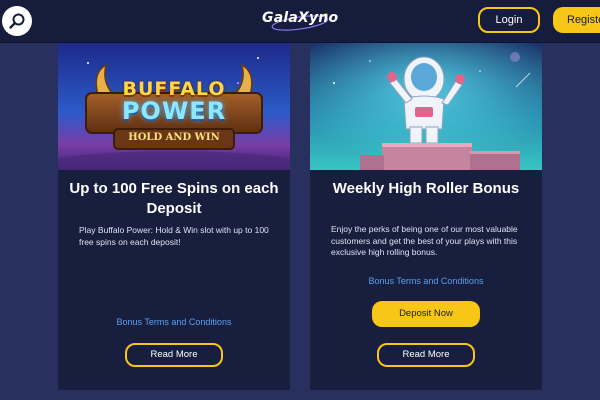 The height and width of the screenshot is (400, 600). What do you see at coordinates (509, 20) in the screenshot?
I see `login-button: Login` at bounding box center [509, 20].